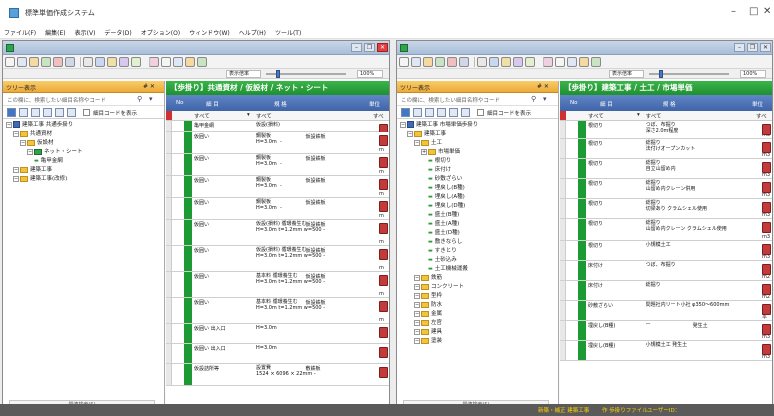  I want to click on tree-node: ▬ 砂敷ざらい, so click(445, 179).